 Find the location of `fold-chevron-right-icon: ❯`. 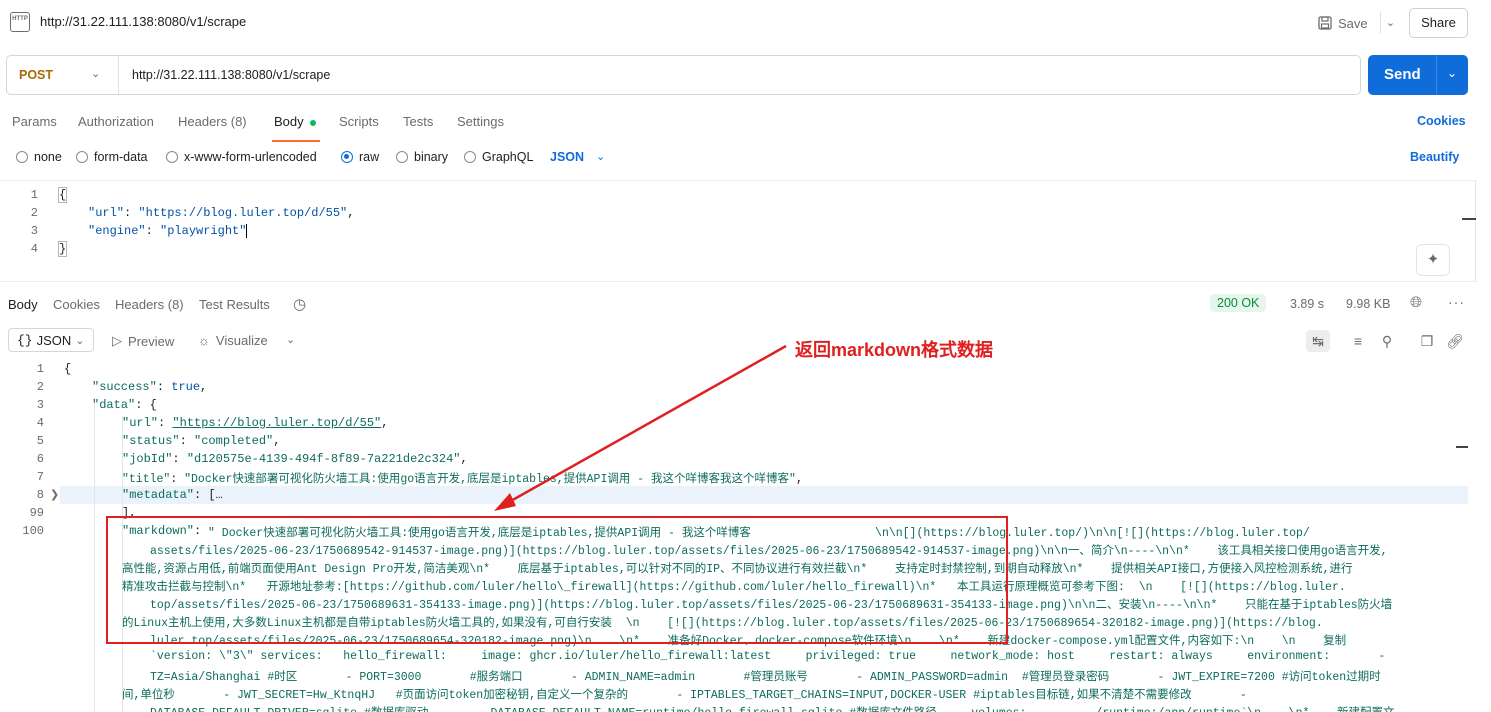

fold-chevron-right-icon: ❯ is located at coordinates (54, 494).